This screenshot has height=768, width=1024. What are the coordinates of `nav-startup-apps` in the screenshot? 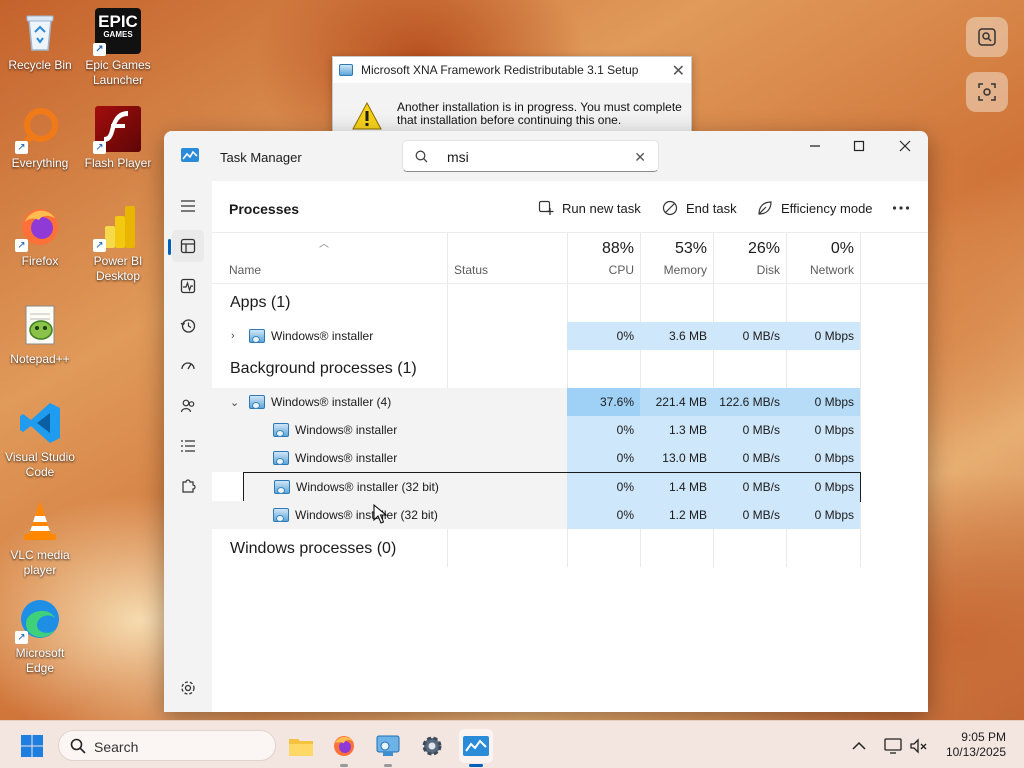 It's located at (188, 366).